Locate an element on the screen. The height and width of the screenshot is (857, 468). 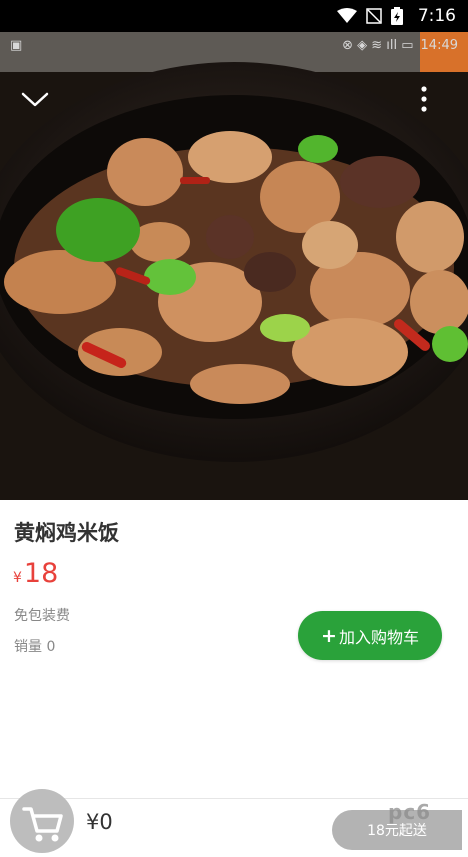
image-icon: ▣ is located at coordinates (16, 45).